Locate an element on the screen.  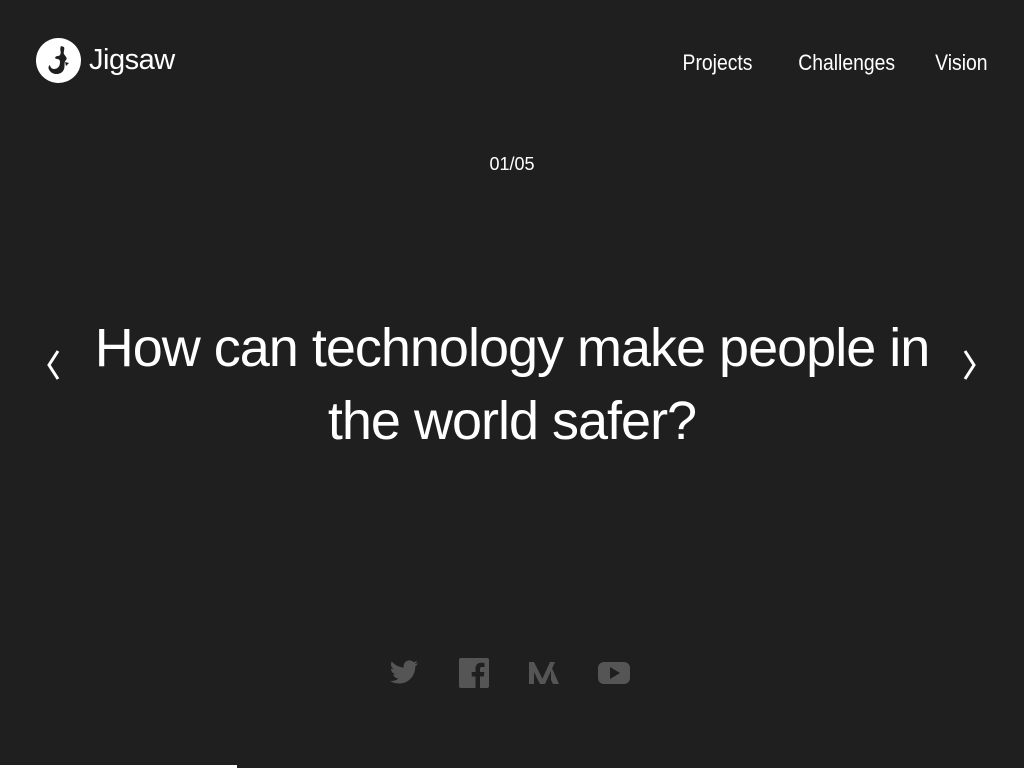
medium-icon is located at coordinates (544, 673).